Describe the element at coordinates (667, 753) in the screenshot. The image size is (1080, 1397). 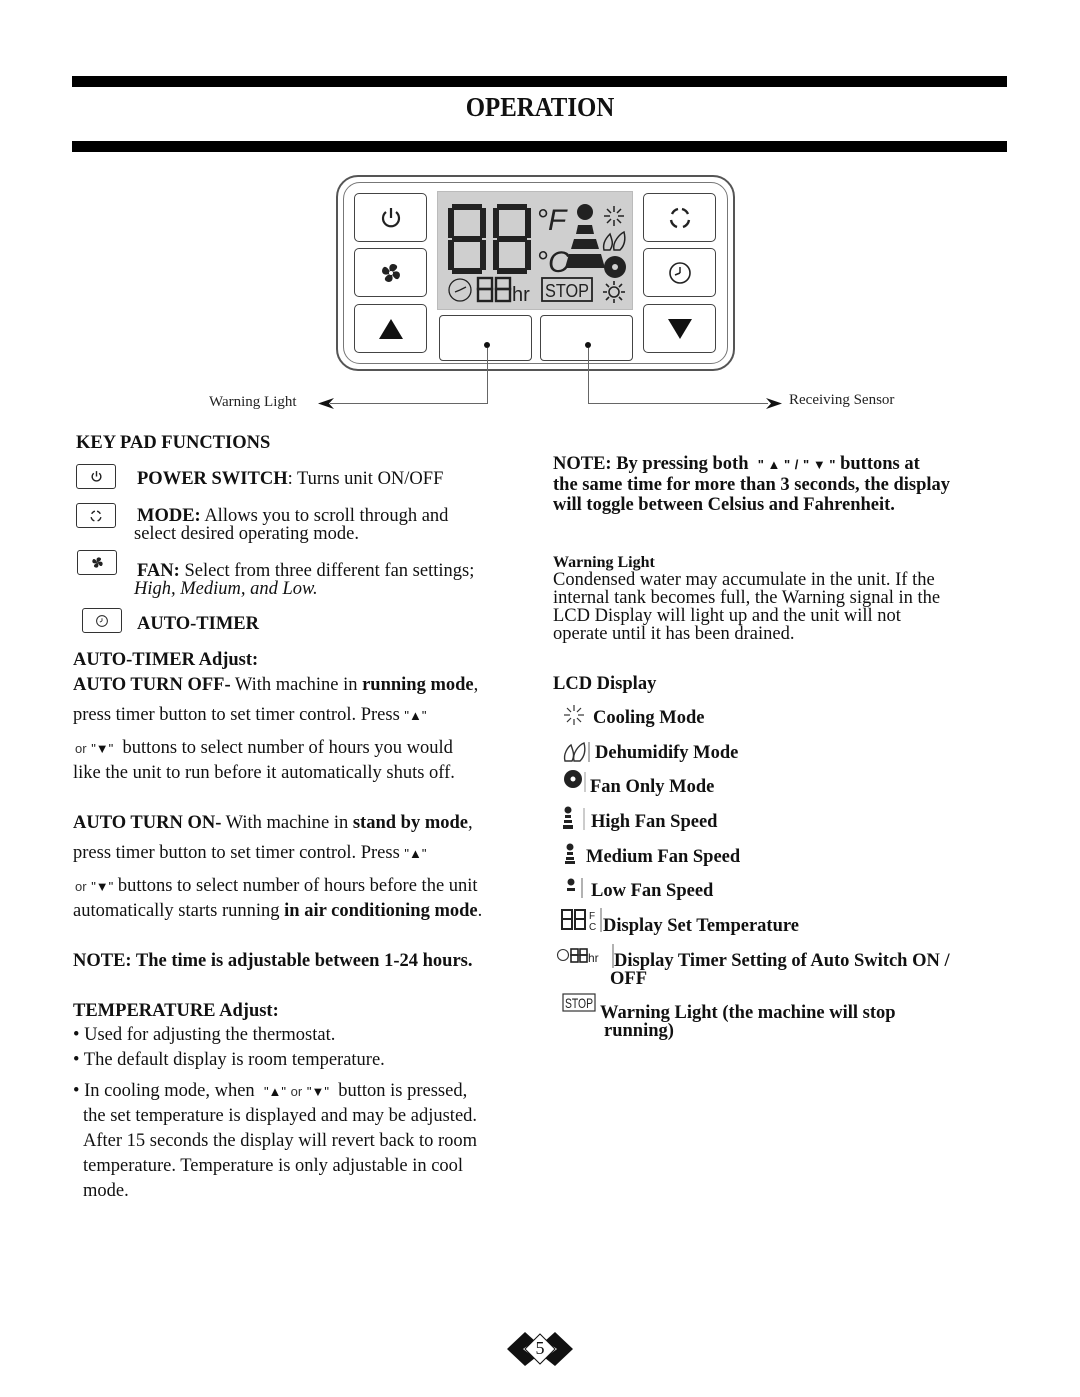
I see `lcd-item-dehumidify: Dehumidify Mode` at that location.